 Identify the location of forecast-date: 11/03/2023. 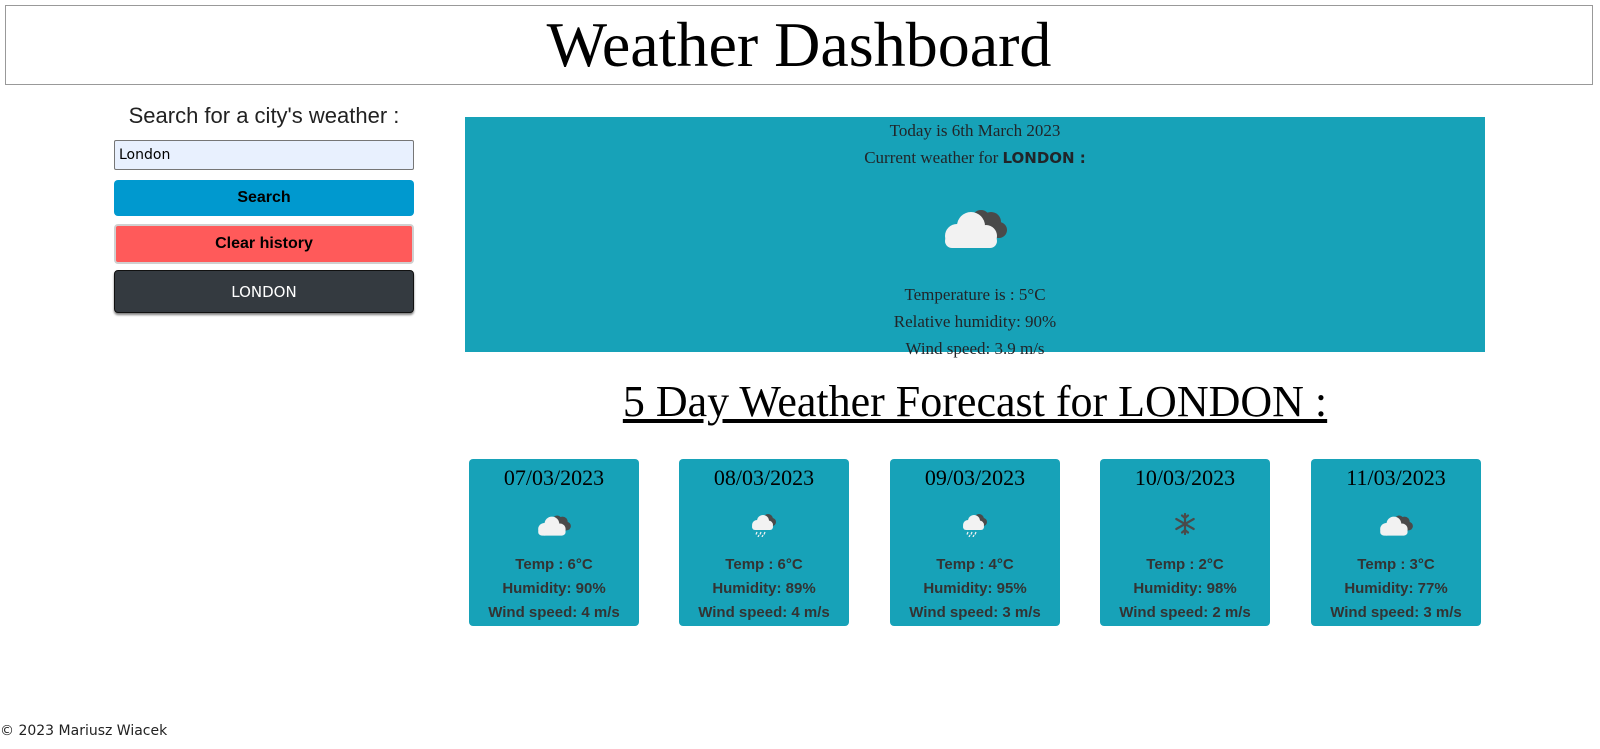
(1396, 477).